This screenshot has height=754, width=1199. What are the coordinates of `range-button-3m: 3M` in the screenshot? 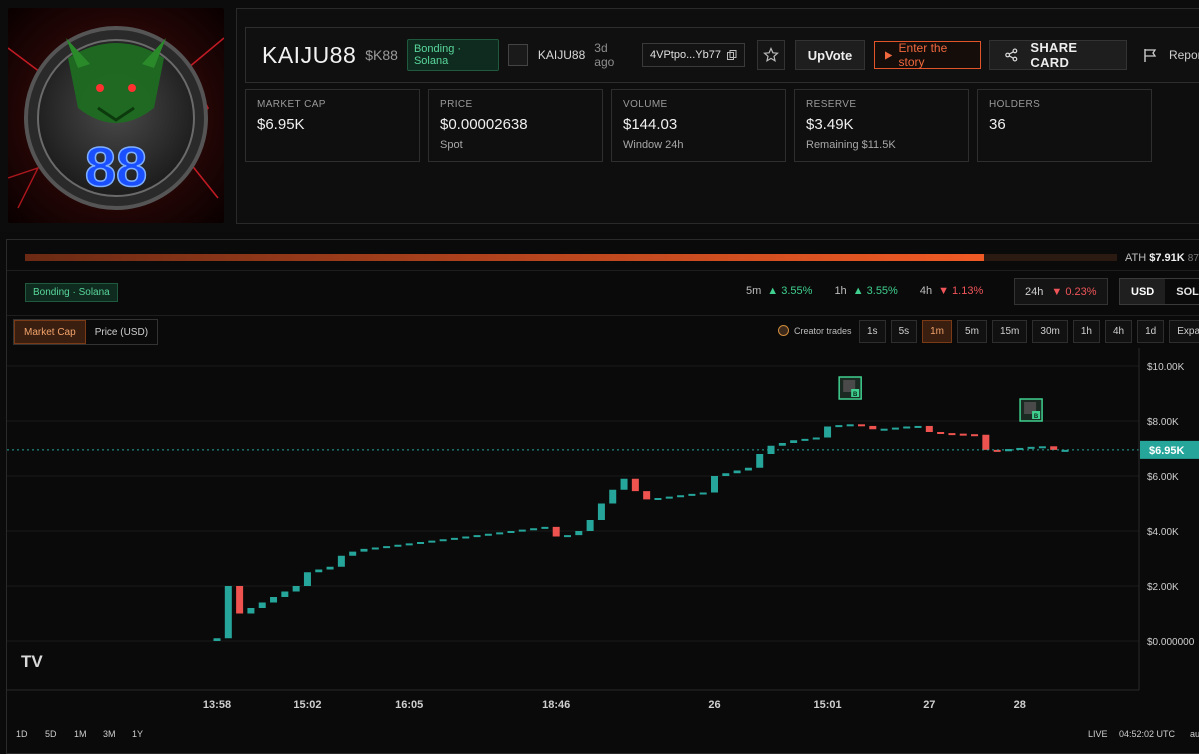 It's located at (109, 734).